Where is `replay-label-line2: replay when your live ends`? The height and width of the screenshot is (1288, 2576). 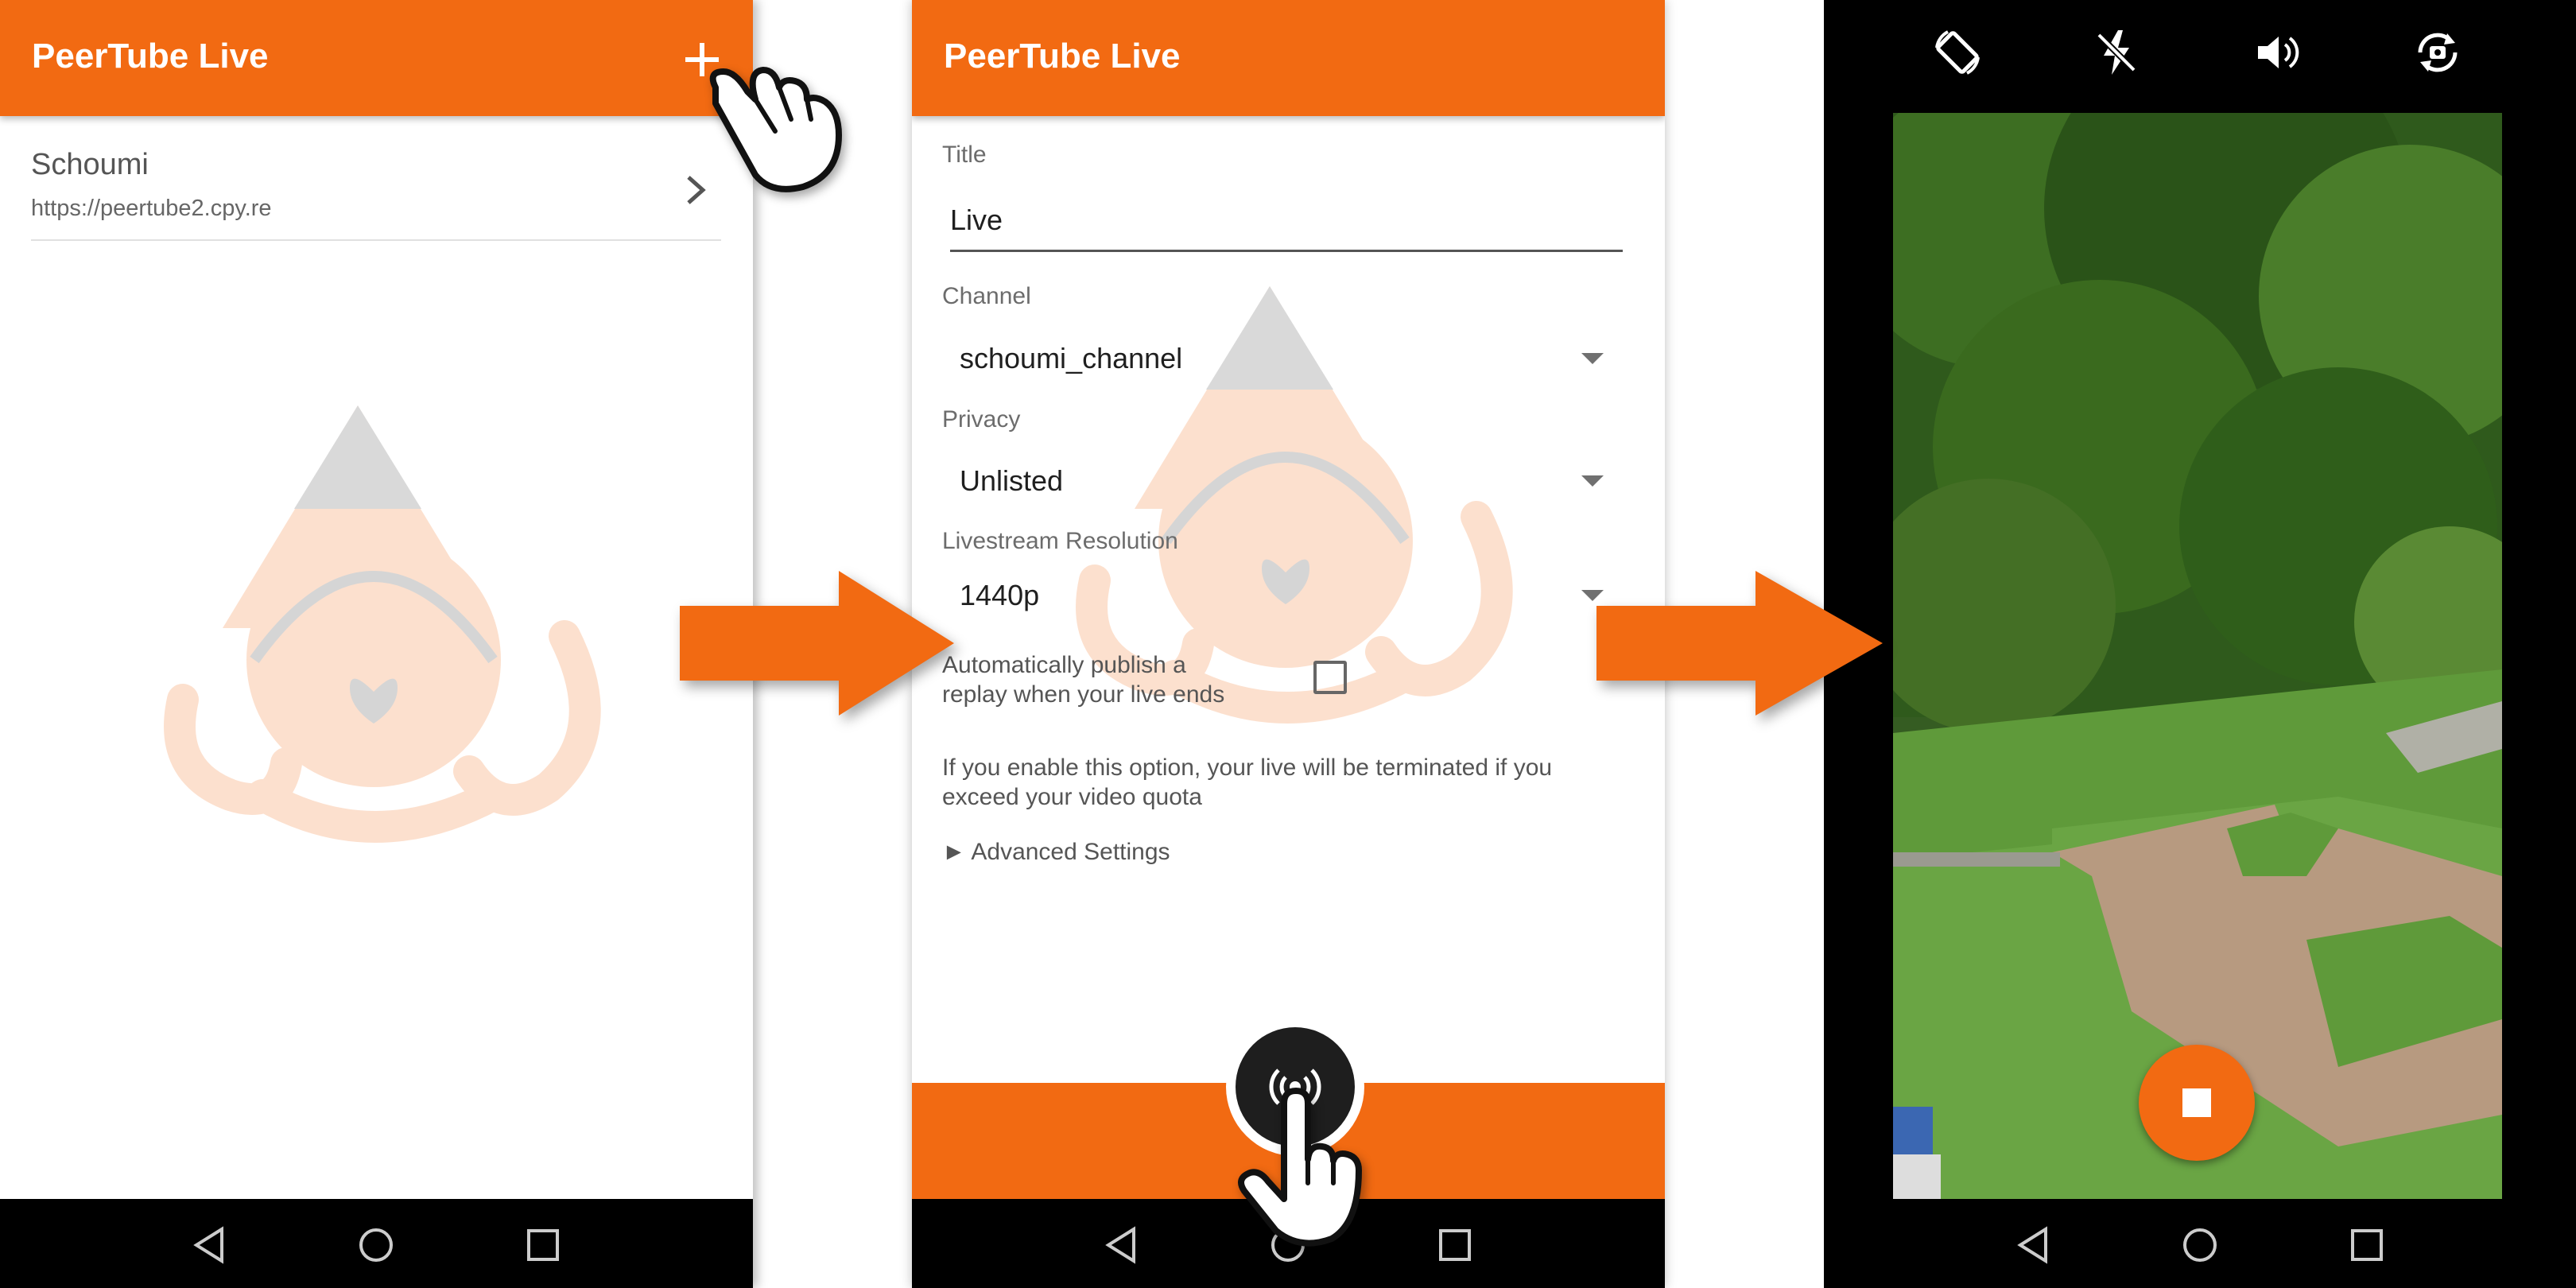 replay-label-line2: replay when your live ends is located at coordinates (1084, 694).